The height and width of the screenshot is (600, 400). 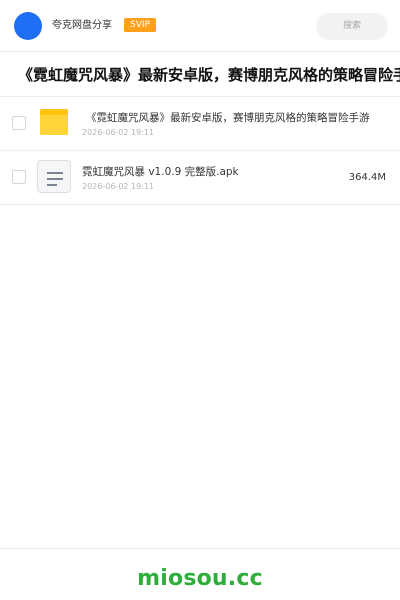 I want to click on search-input: 搜索, so click(x=352, y=26).